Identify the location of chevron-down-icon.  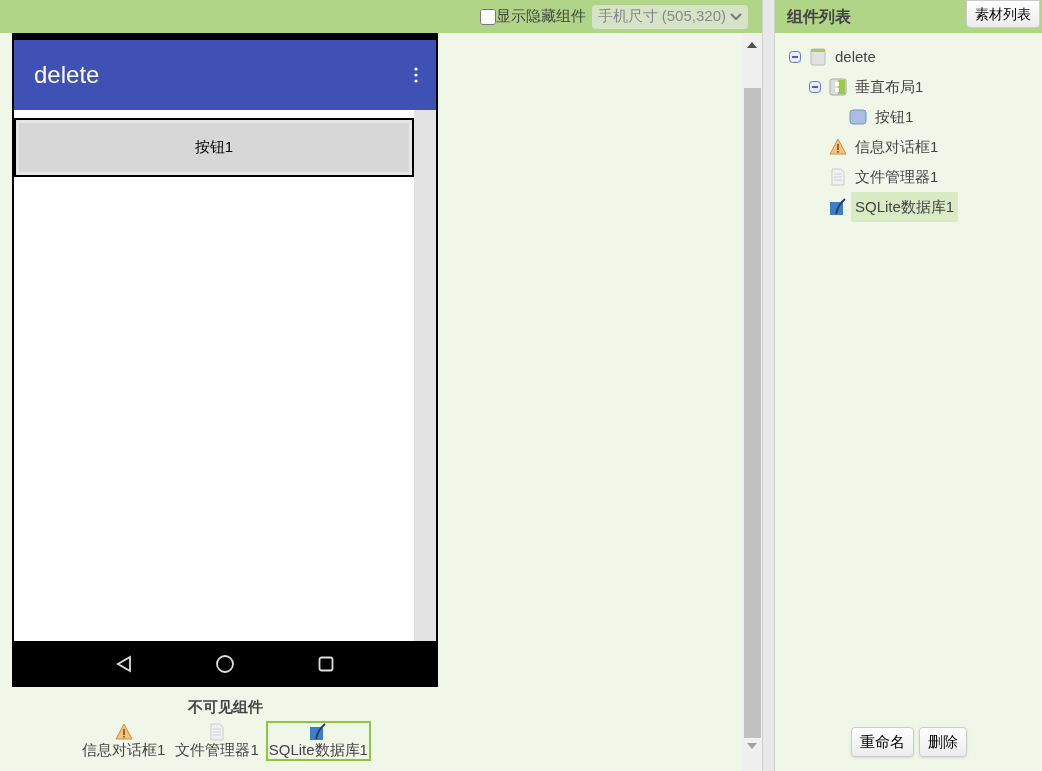
(736, 16).